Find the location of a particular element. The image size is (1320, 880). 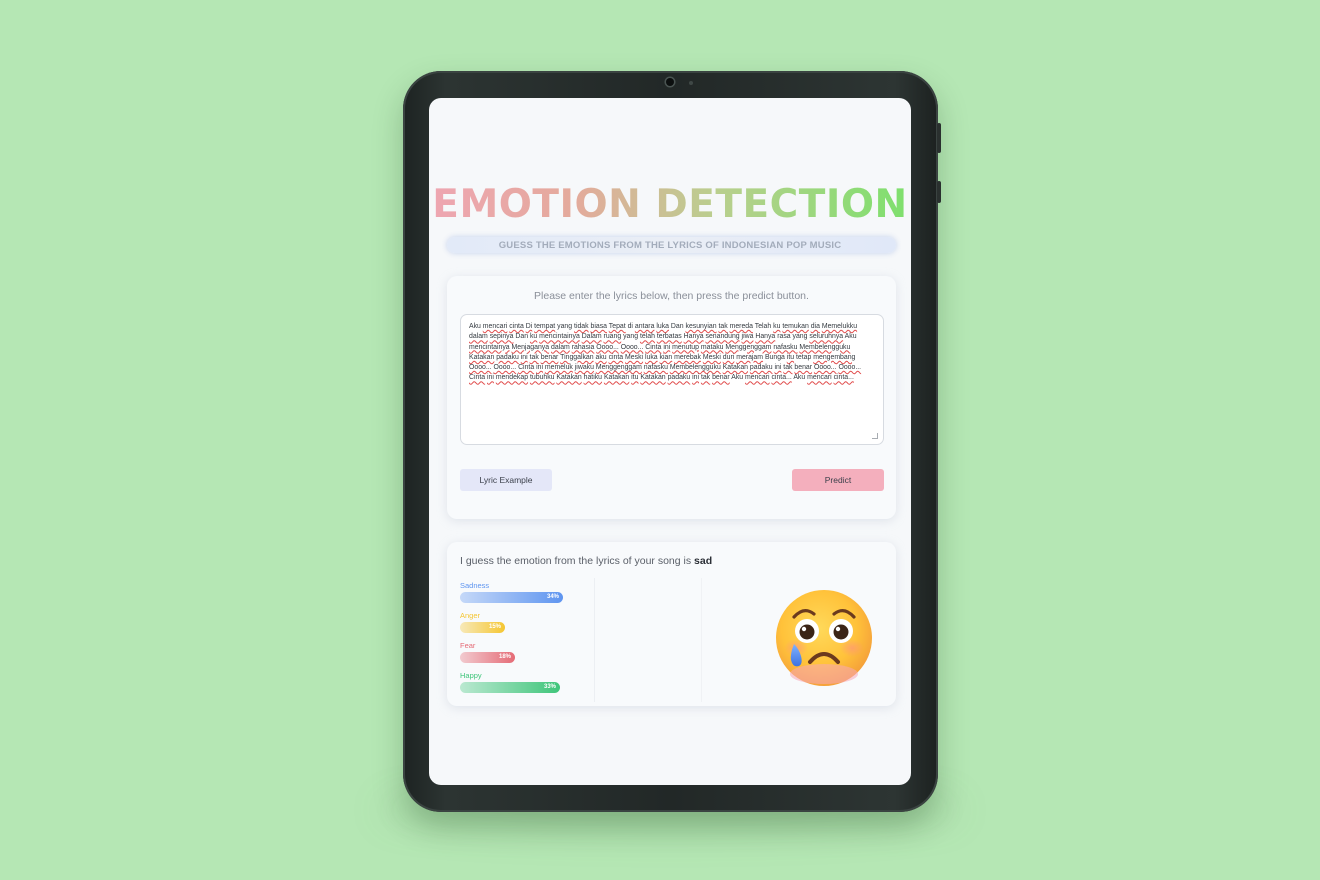

emotion-label-fear: Fear is located at coordinates (468, 645).